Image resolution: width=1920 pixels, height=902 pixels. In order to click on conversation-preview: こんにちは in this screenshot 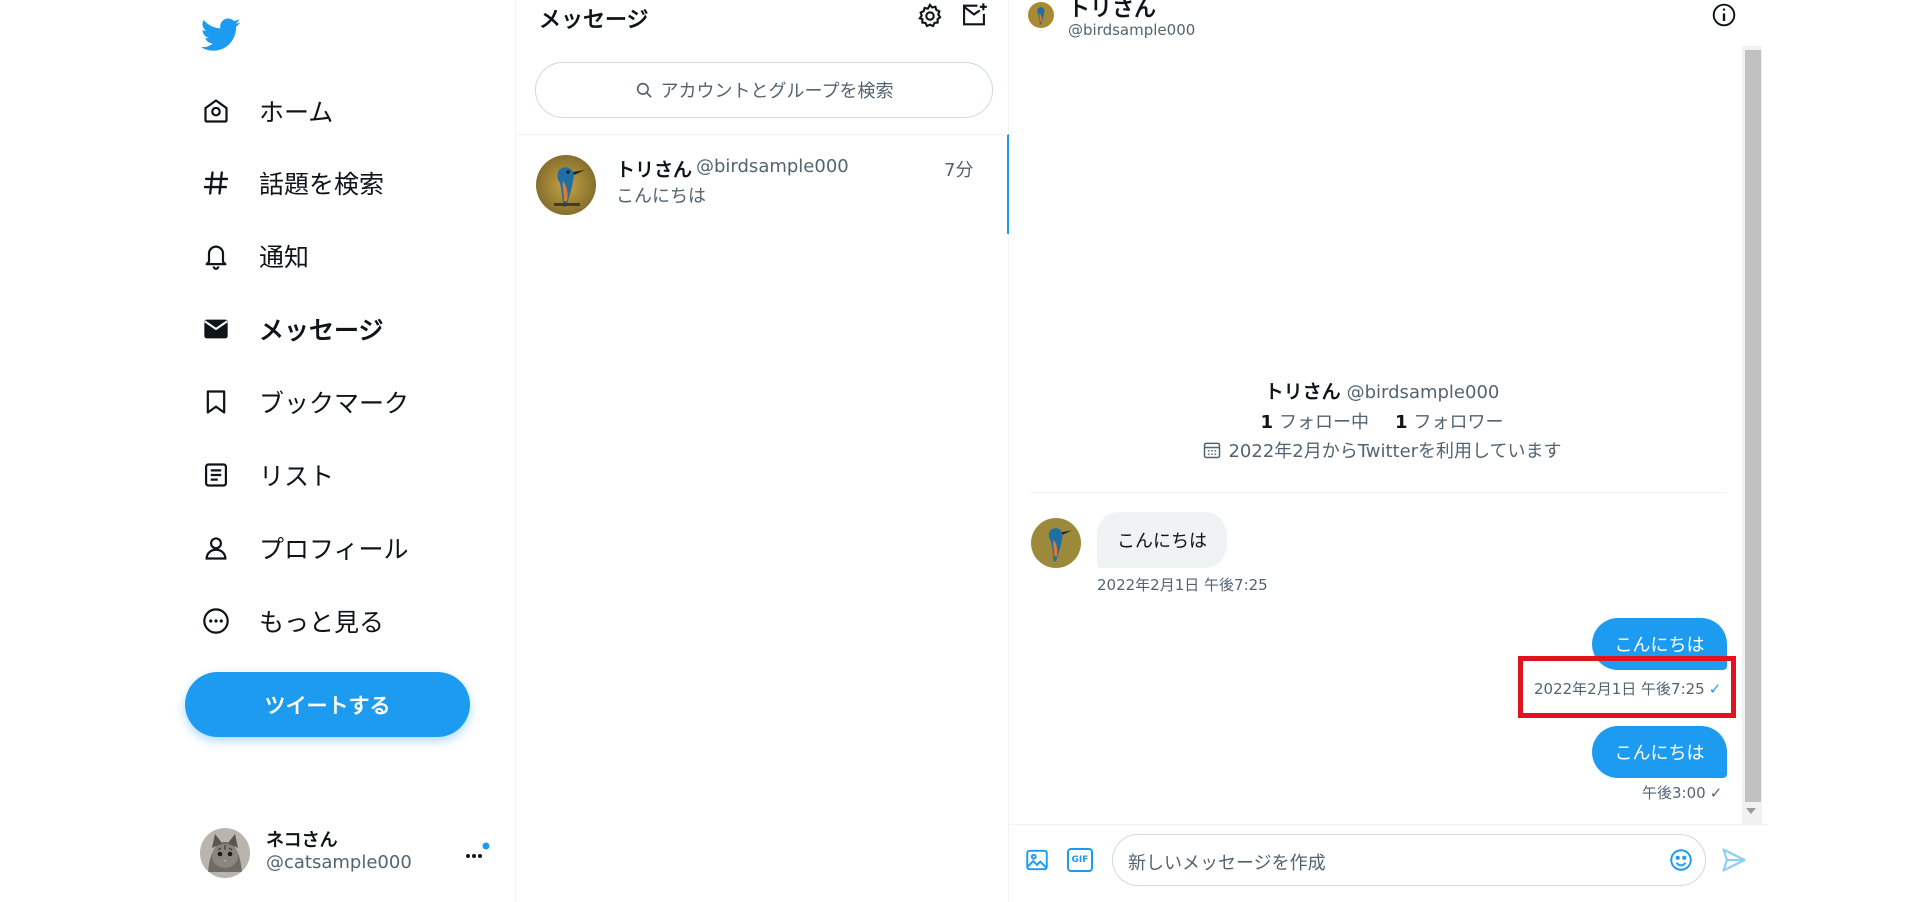, I will do `click(661, 196)`.